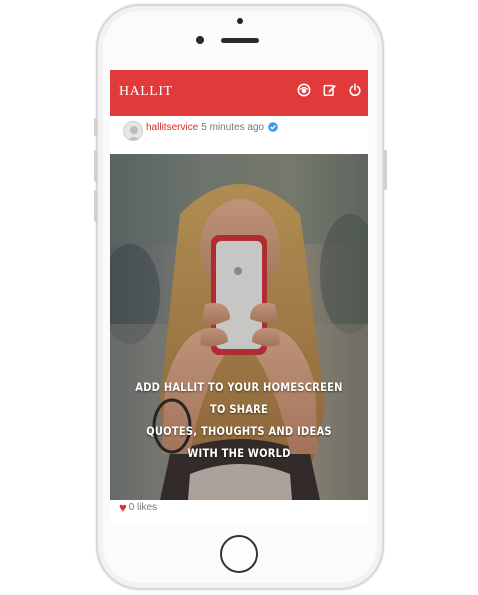 This screenshot has width=478, height=595. I want to click on post-timestamp: 5 minutes ago, so click(233, 127).